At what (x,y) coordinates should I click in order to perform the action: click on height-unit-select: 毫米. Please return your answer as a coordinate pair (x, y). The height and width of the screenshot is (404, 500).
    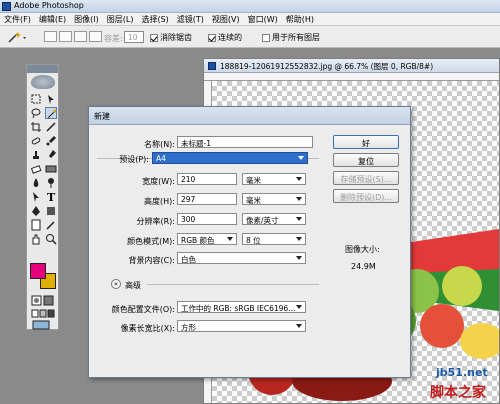
    Looking at the image, I should click on (274, 199).